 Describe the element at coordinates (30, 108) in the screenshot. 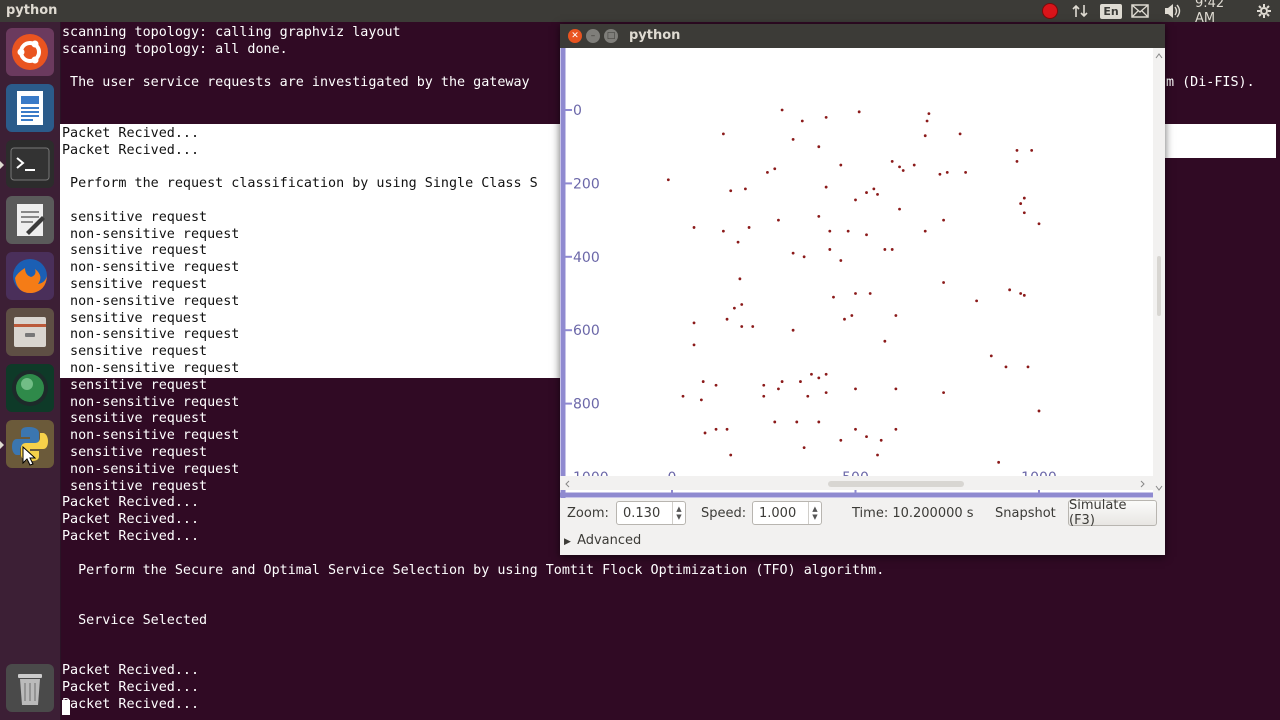

I see `writer-document-icon` at that location.